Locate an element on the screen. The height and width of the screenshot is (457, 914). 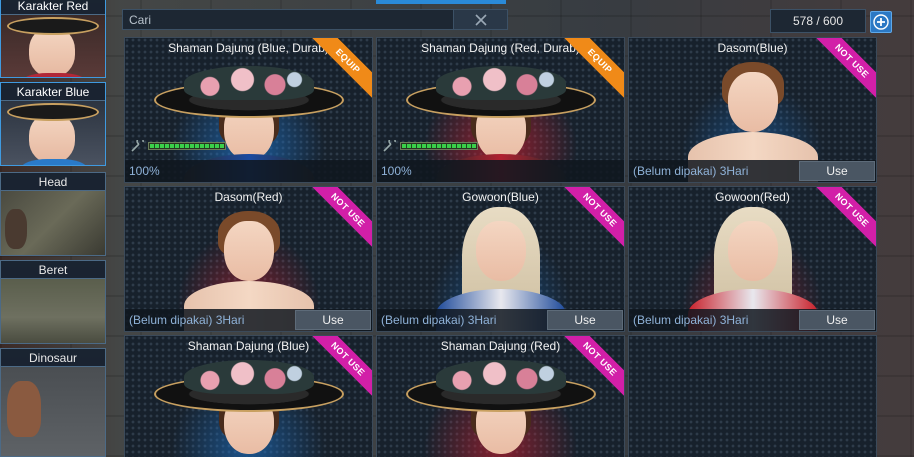
inventory-count: 578 / 600 is located at coordinates (818, 21).